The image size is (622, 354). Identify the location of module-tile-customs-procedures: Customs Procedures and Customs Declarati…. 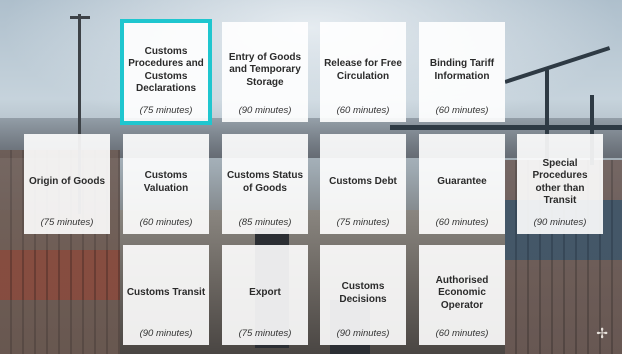
(166, 72).